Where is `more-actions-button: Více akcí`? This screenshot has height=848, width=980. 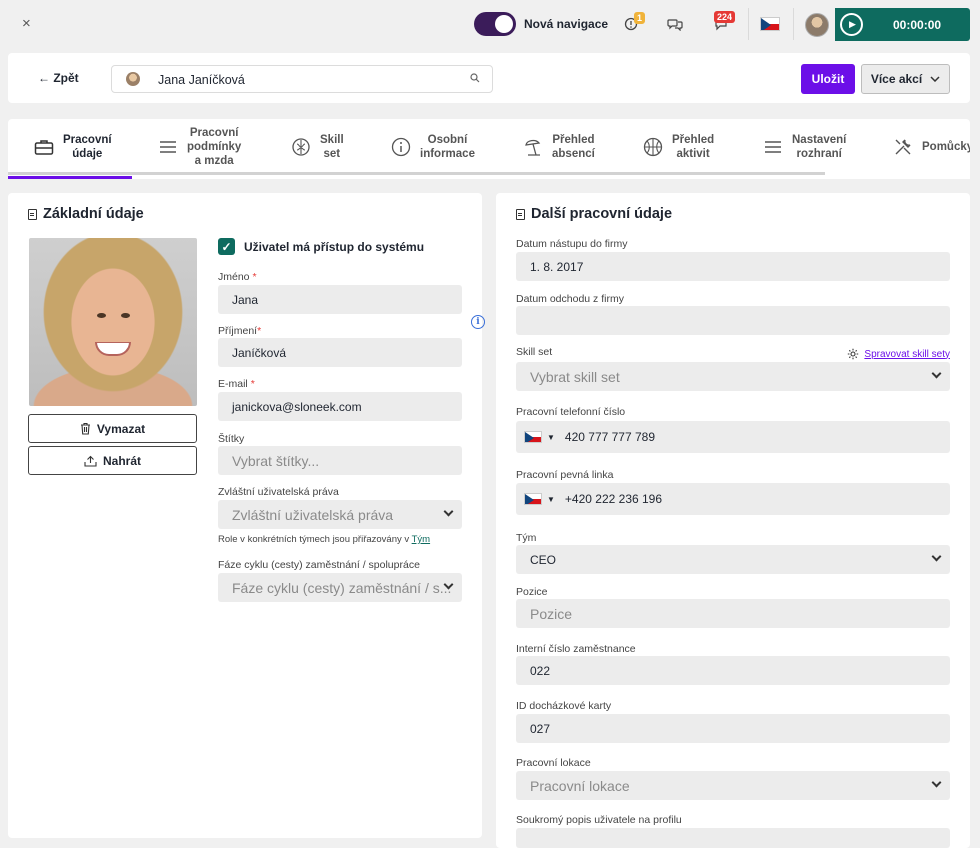
more-actions-button: Více akcí is located at coordinates (905, 79).